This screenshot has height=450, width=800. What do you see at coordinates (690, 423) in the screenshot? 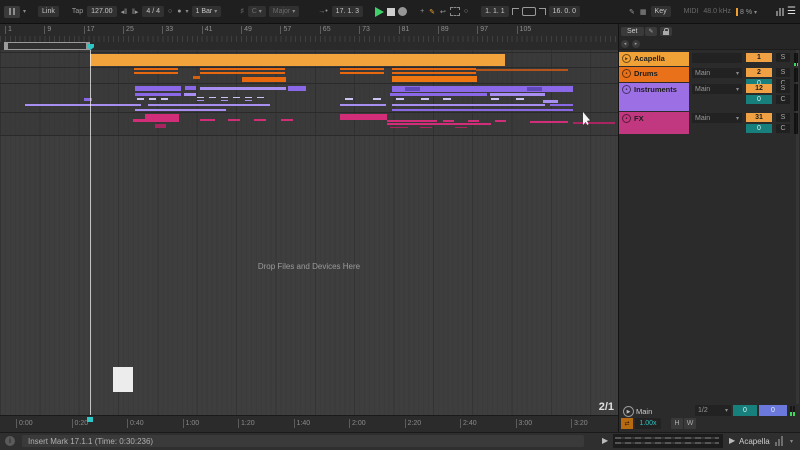
I see `width-button: W` at bounding box center [690, 423].